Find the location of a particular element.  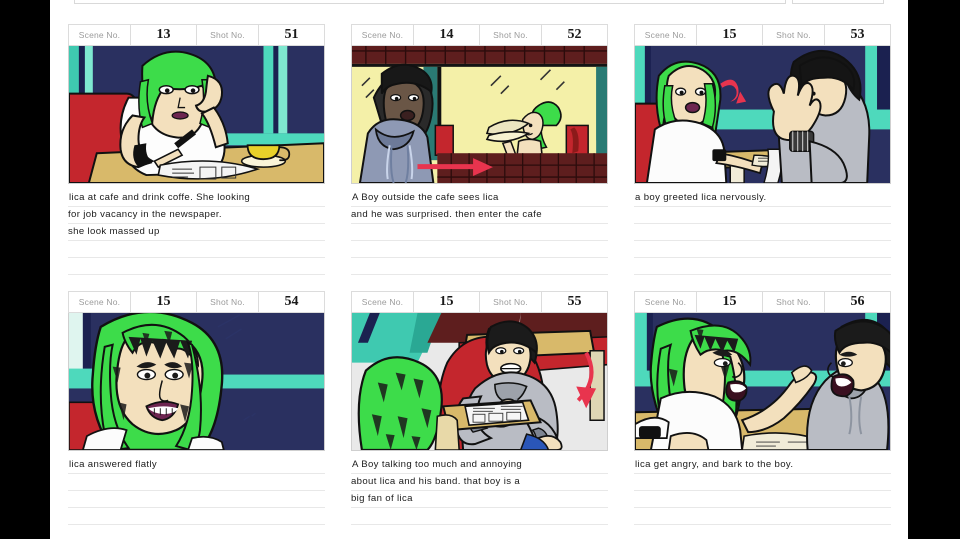

caption-line: big fan of lica is located at coordinates (479, 499).